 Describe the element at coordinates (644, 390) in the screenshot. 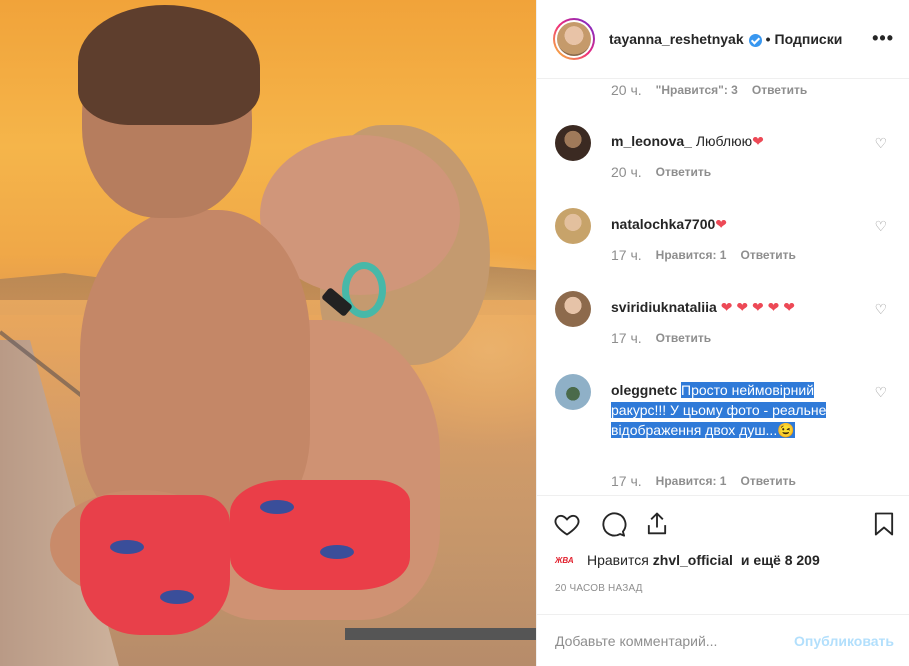

I see `comment-username: oleggnetc` at that location.